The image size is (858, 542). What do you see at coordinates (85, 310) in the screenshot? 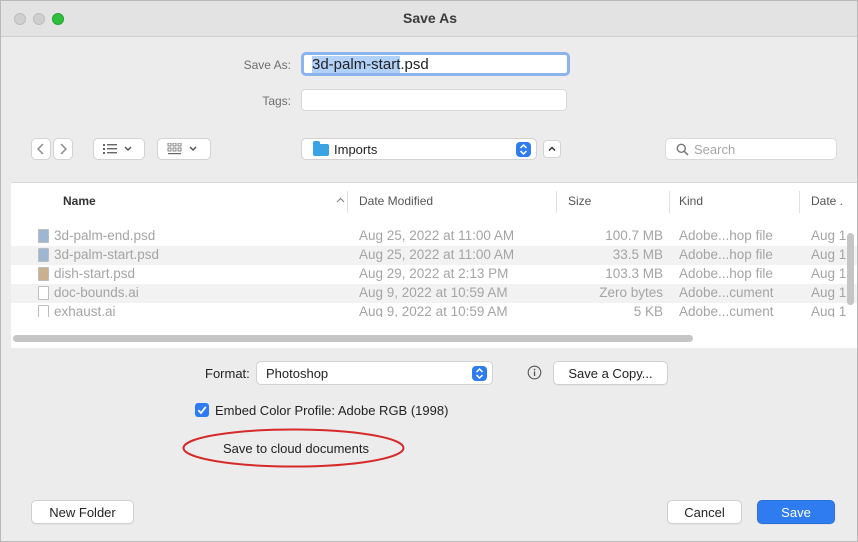
I see `file-name: exhaust.ai` at bounding box center [85, 310].